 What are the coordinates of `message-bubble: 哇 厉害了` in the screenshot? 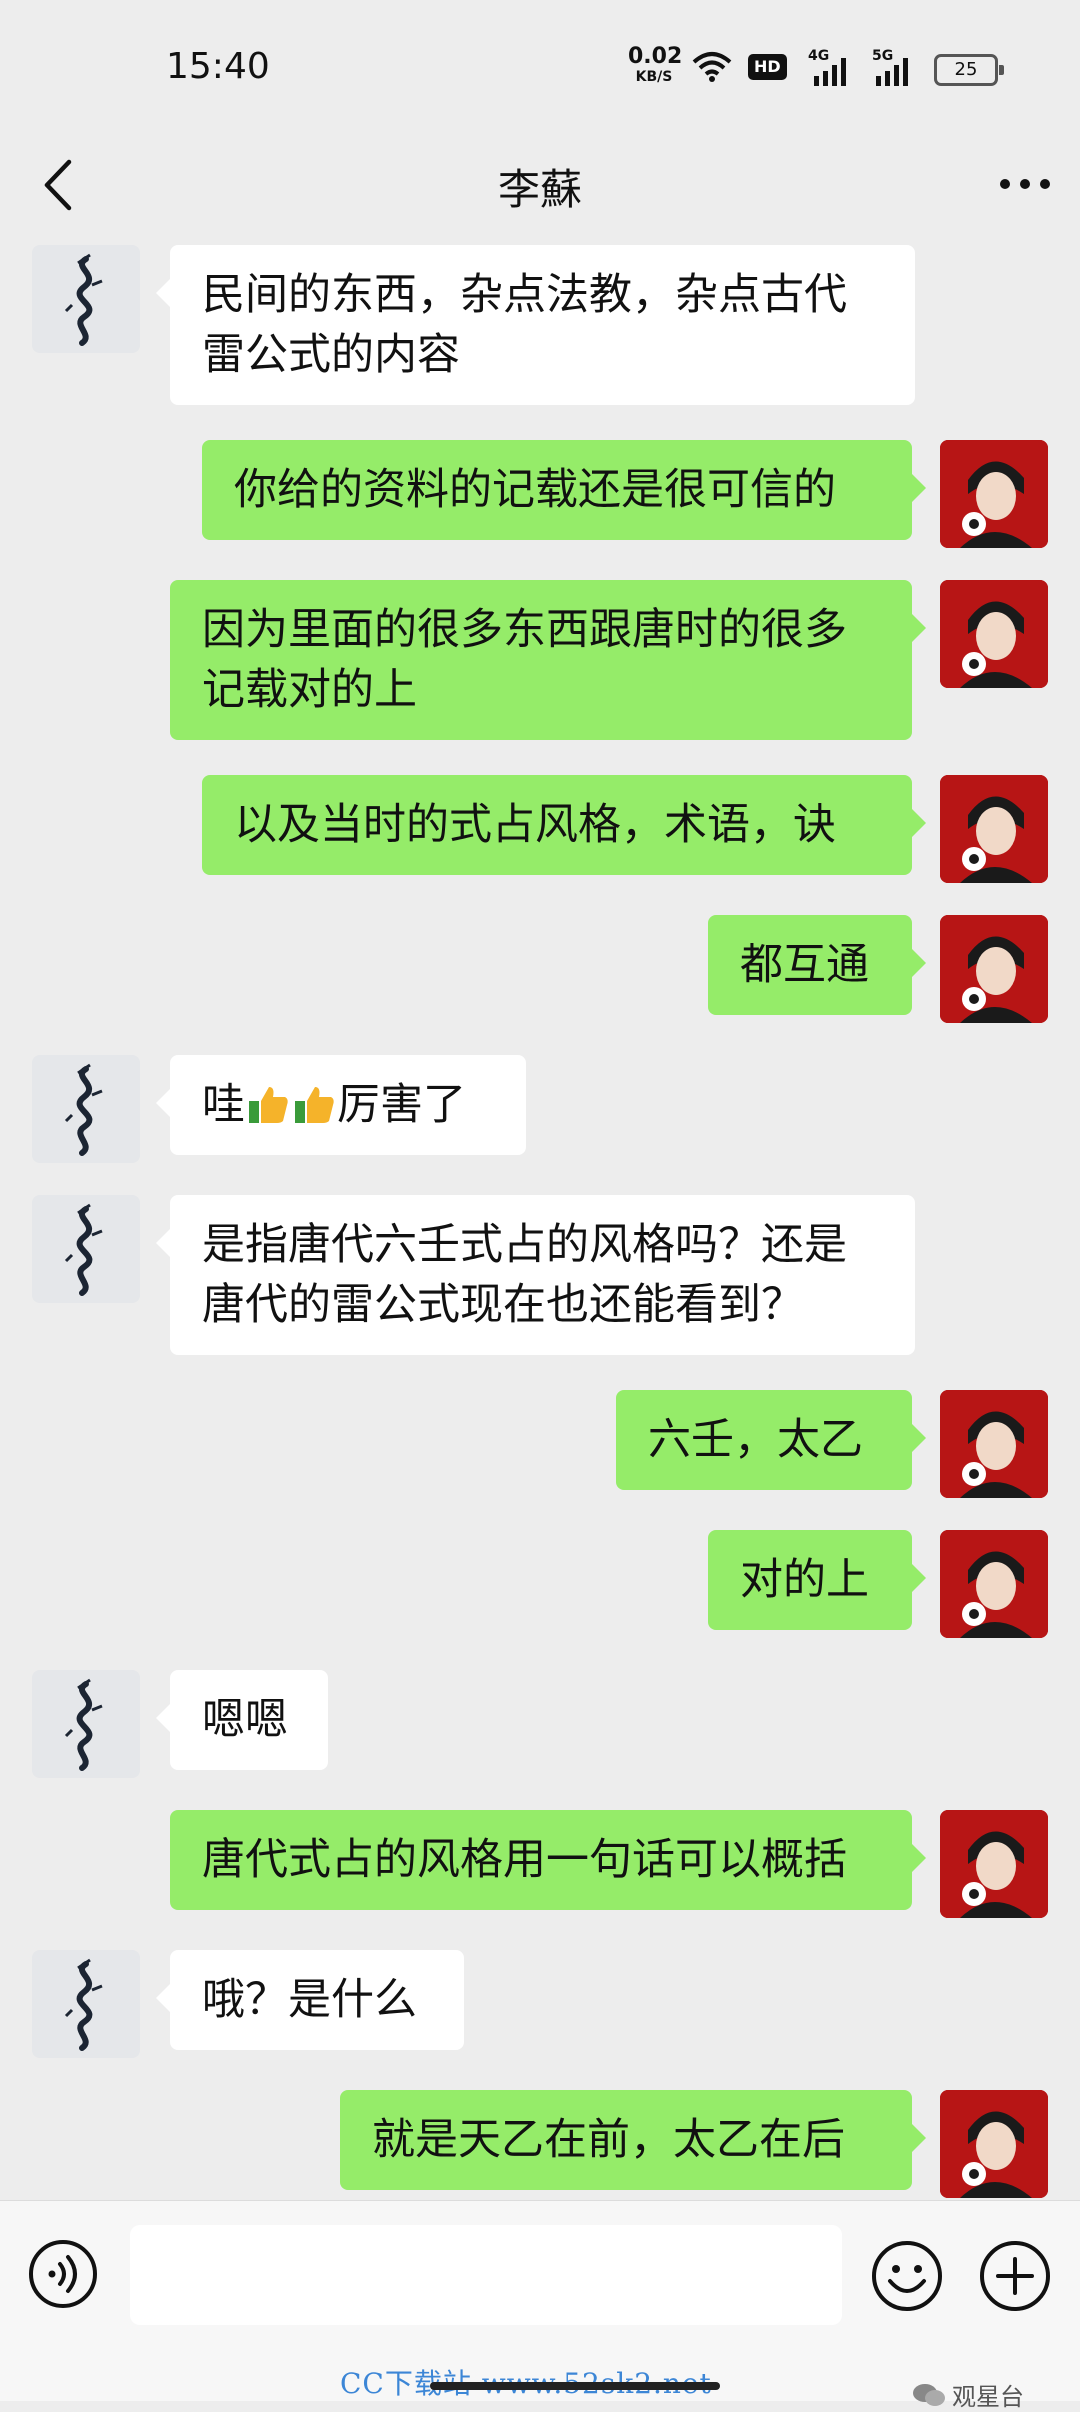 It's located at (341, 1105).